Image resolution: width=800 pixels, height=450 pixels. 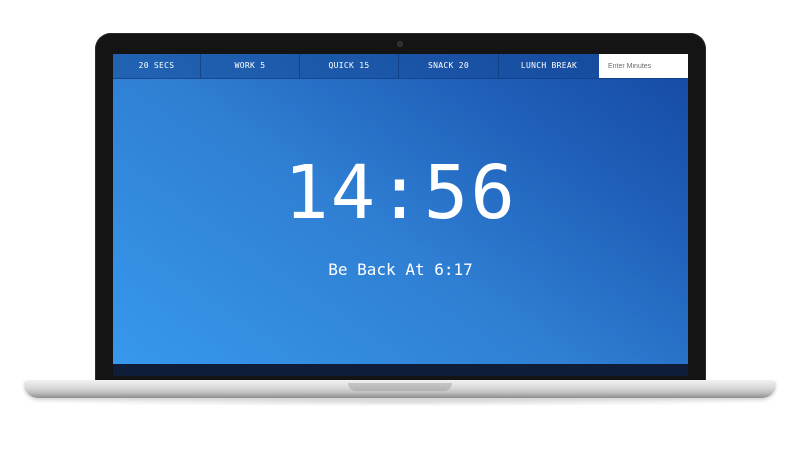 What do you see at coordinates (400, 269) in the screenshot?
I see `back-at-text: Be Back At 6:17` at bounding box center [400, 269].